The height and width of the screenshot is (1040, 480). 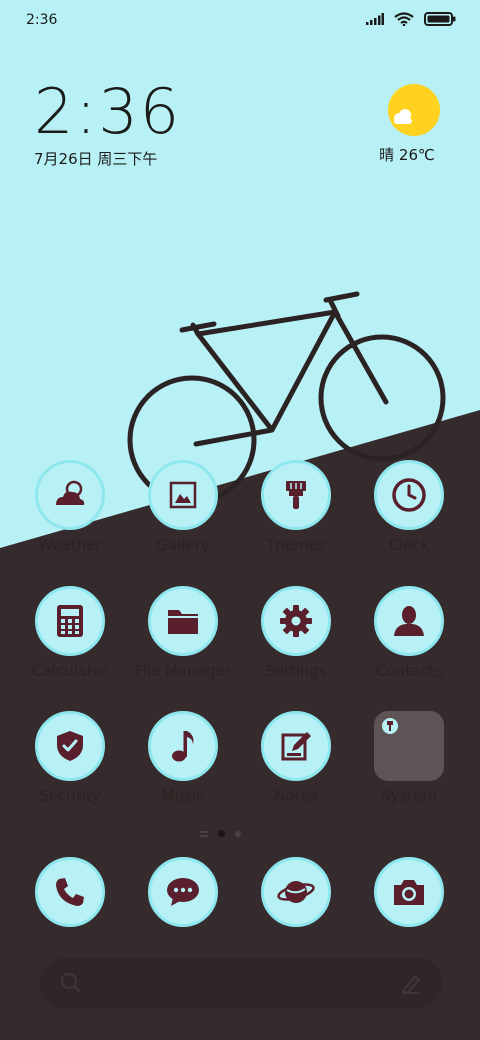 What do you see at coordinates (411, 985) in the screenshot?
I see `mic-icon` at bounding box center [411, 985].